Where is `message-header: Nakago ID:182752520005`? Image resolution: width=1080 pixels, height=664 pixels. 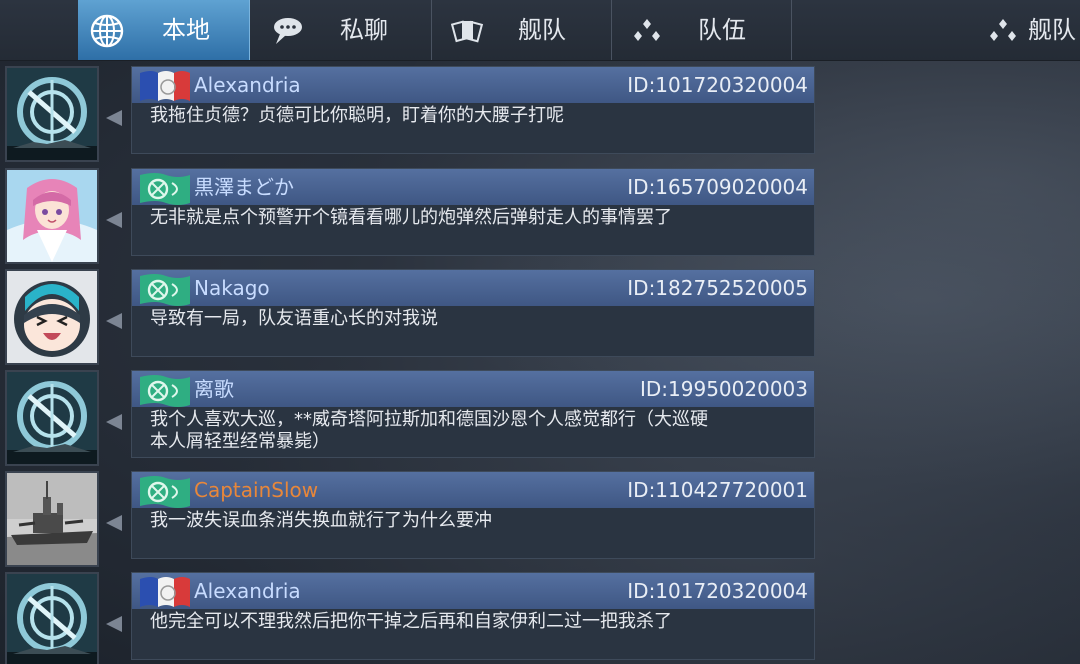 message-header: Nakago ID:182752520005 is located at coordinates (473, 288).